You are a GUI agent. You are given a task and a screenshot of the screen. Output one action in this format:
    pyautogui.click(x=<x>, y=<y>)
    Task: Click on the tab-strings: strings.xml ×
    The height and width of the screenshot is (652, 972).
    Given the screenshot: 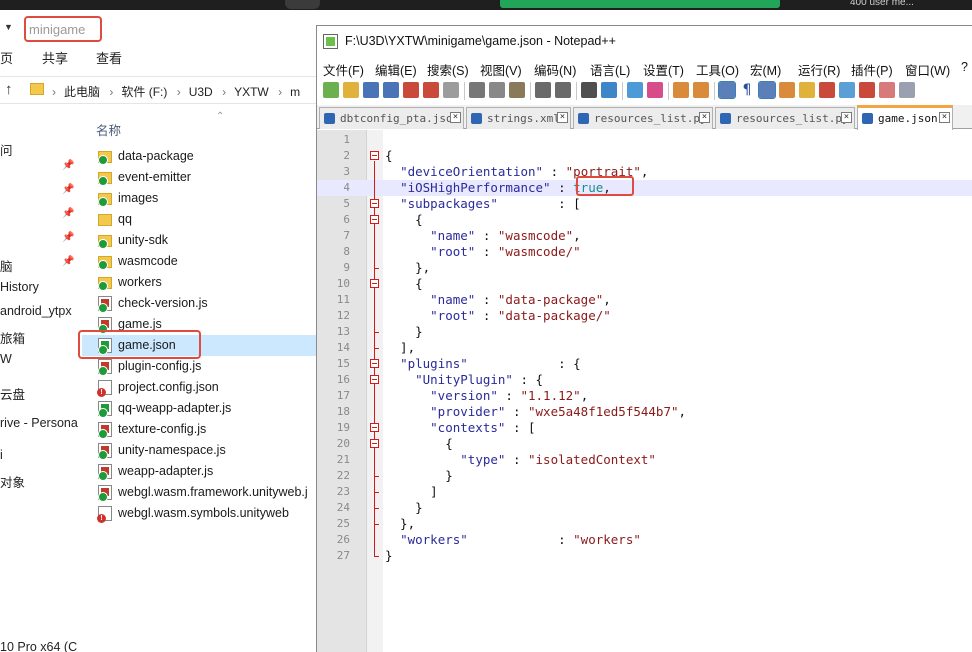 What is the action you would take?
    pyautogui.click(x=518, y=118)
    